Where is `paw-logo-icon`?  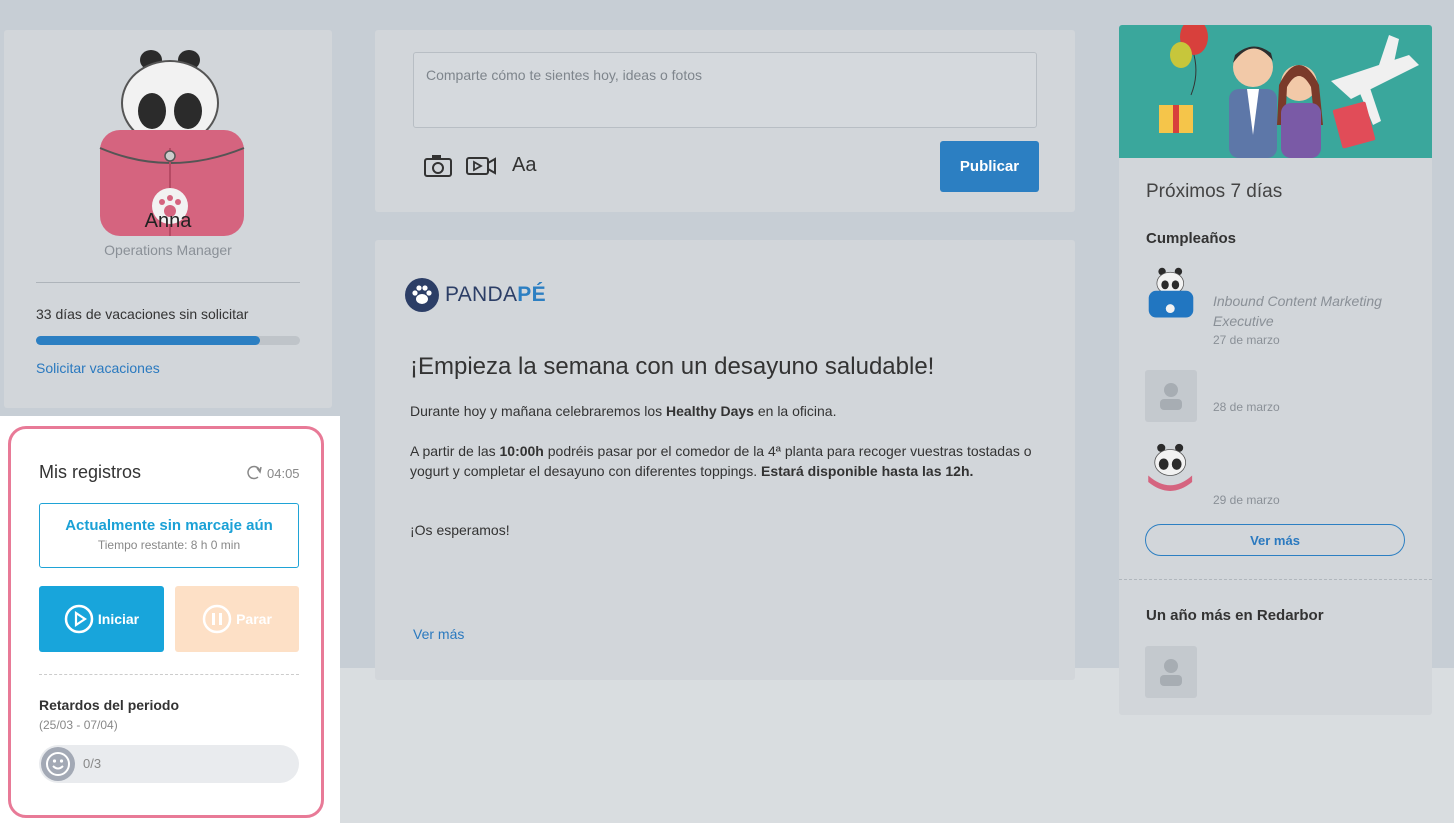
paw-logo-icon is located at coordinates (422, 295).